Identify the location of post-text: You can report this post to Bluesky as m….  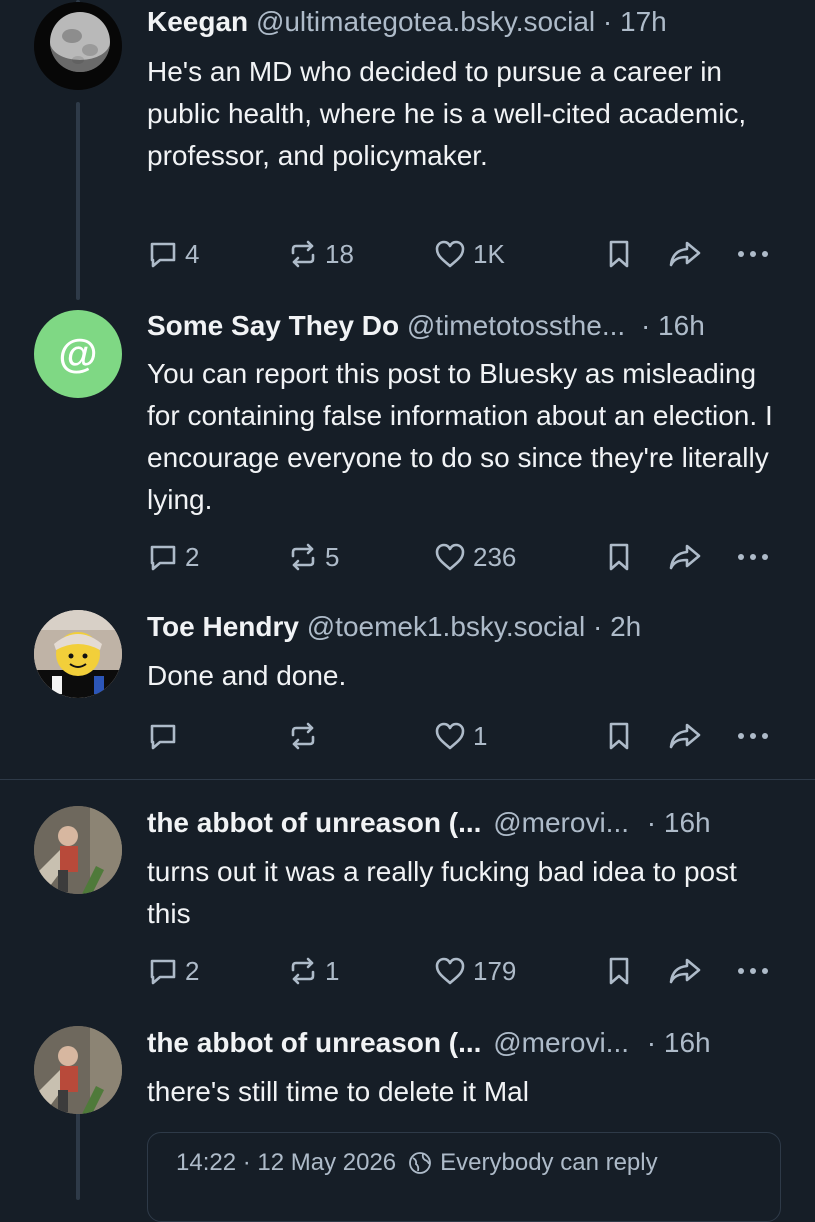
(460, 436).